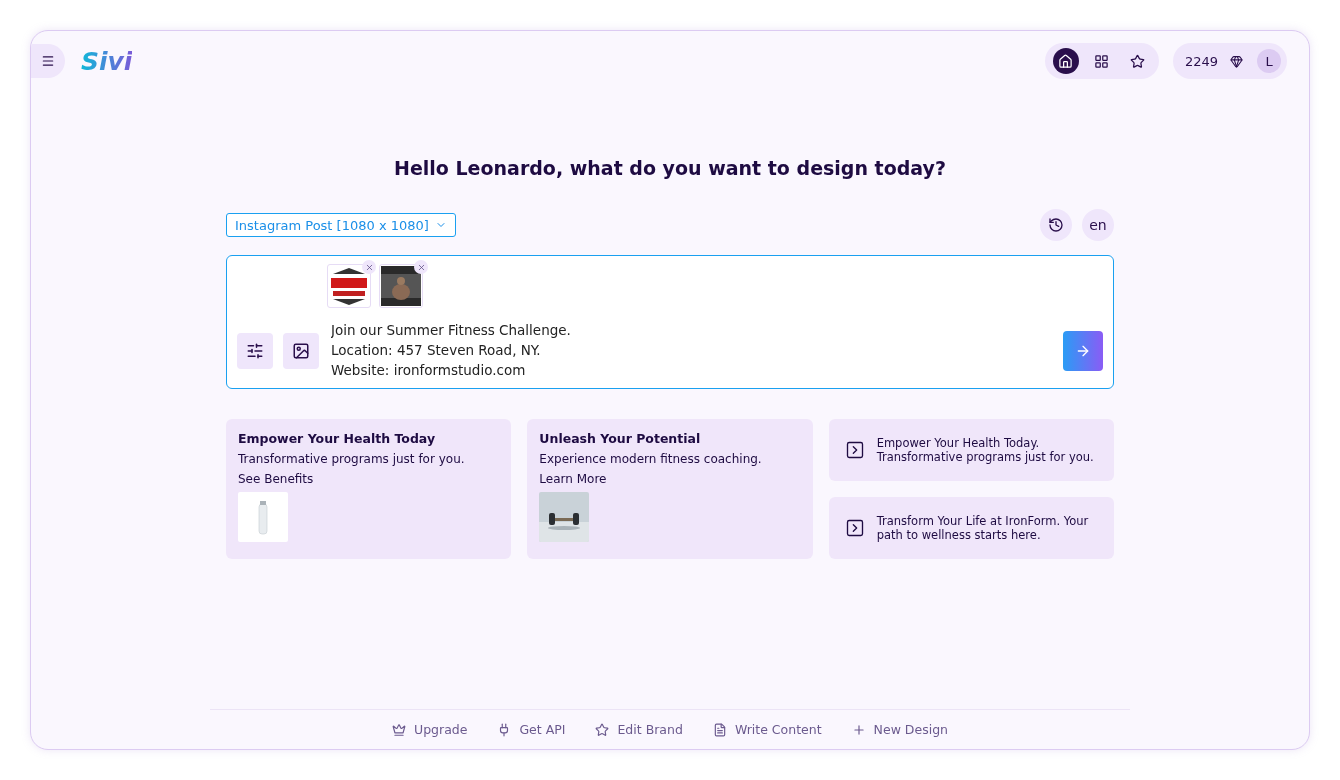  Describe the element at coordinates (430, 729) in the screenshot. I see `footer-link: Upgrade` at that location.